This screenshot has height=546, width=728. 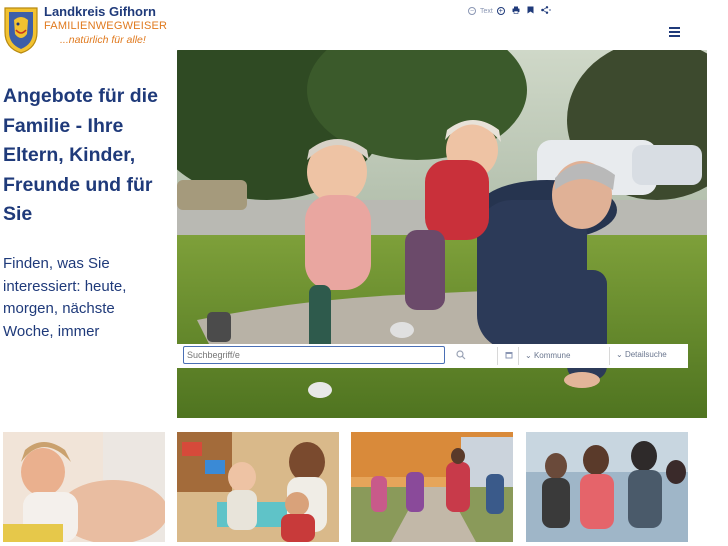 I want to click on text-size-label: Text, so click(x=486, y=11).